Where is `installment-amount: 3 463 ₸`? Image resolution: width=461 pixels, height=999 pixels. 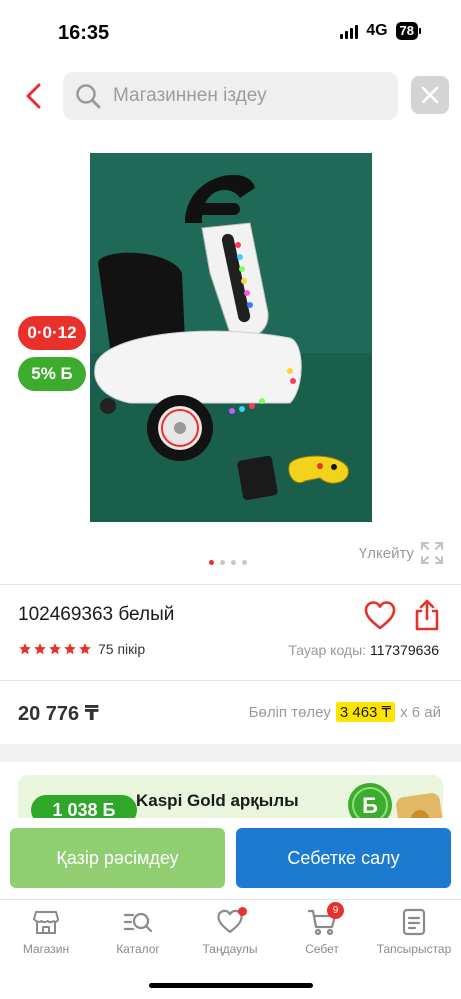
installment-amount: 3 463 ₸ is located at coordinates (365, 712).